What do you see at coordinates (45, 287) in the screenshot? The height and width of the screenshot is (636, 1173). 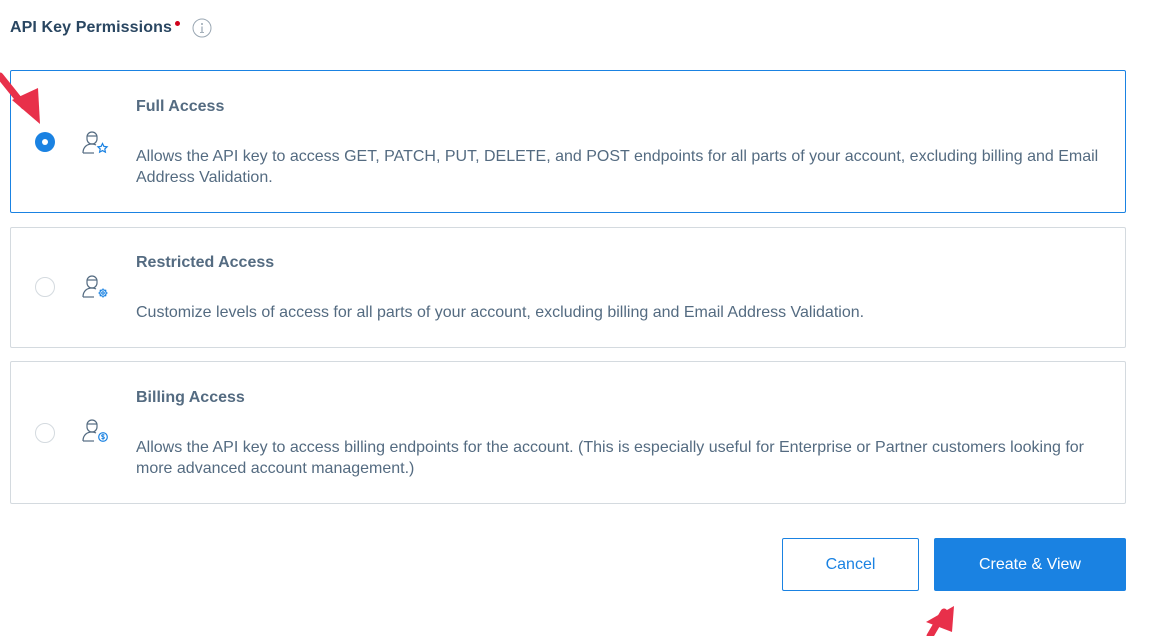 I see `radio-restricted-access` at bounding box center [45, 287].